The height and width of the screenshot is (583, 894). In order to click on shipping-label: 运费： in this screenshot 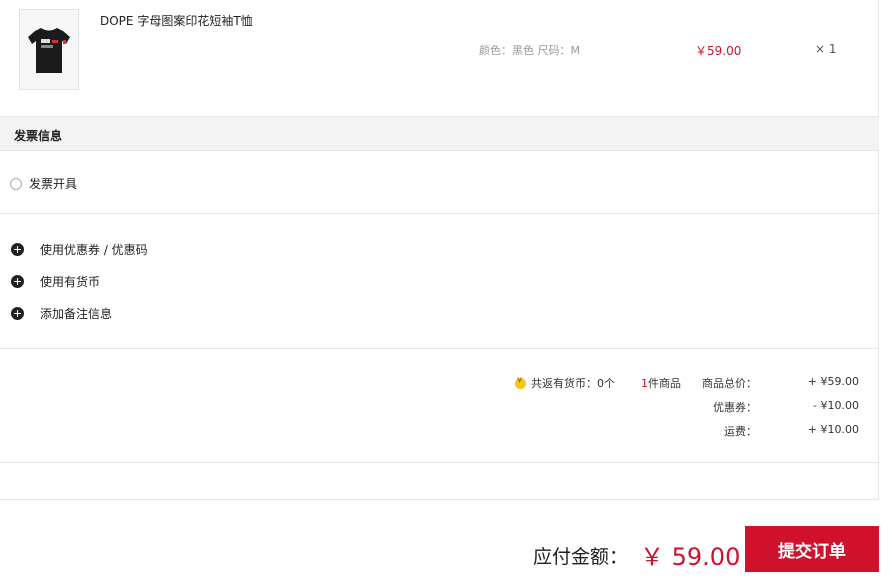, I will do `click(740, 431)`.